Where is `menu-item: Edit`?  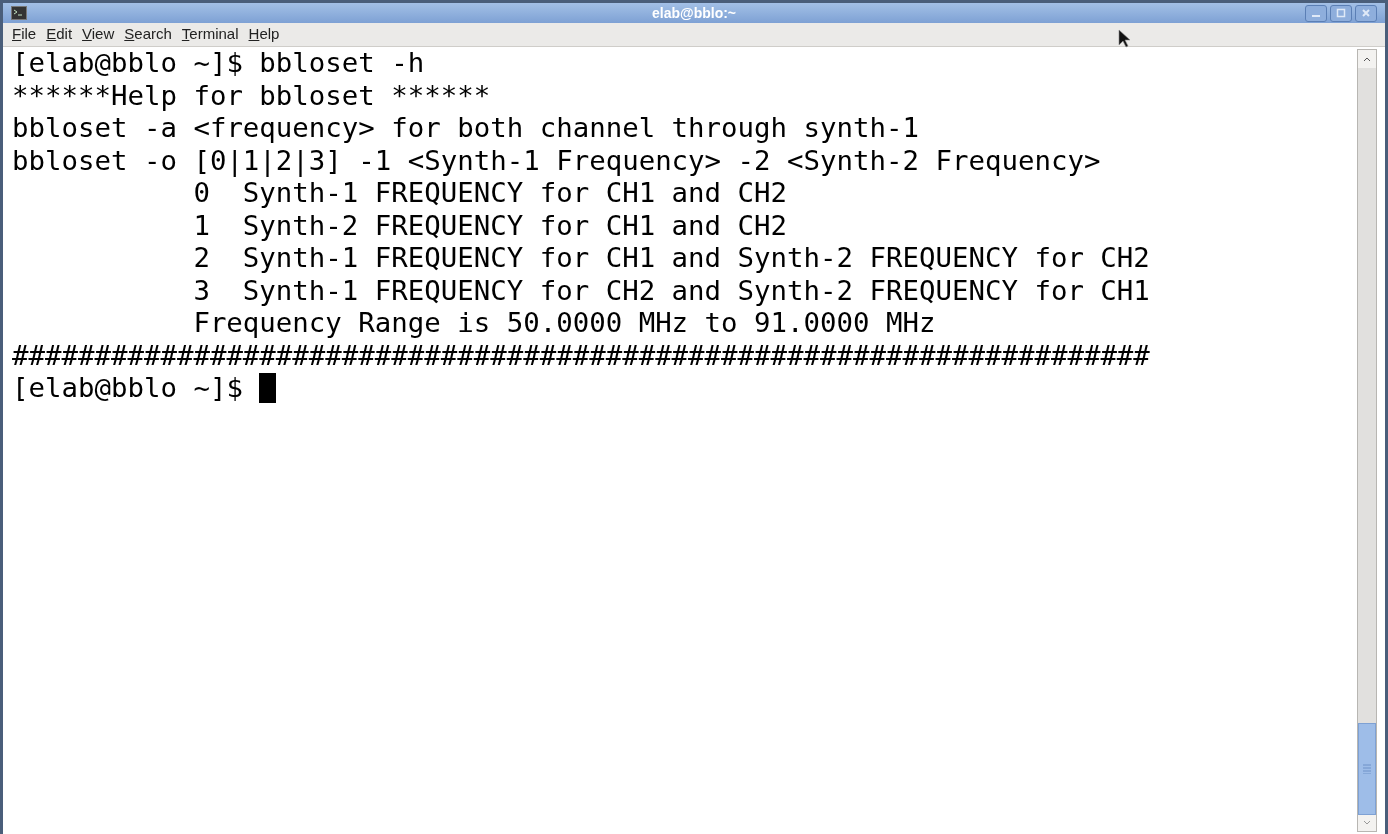 menu-item: Edit is located at coordinates (59, 34).